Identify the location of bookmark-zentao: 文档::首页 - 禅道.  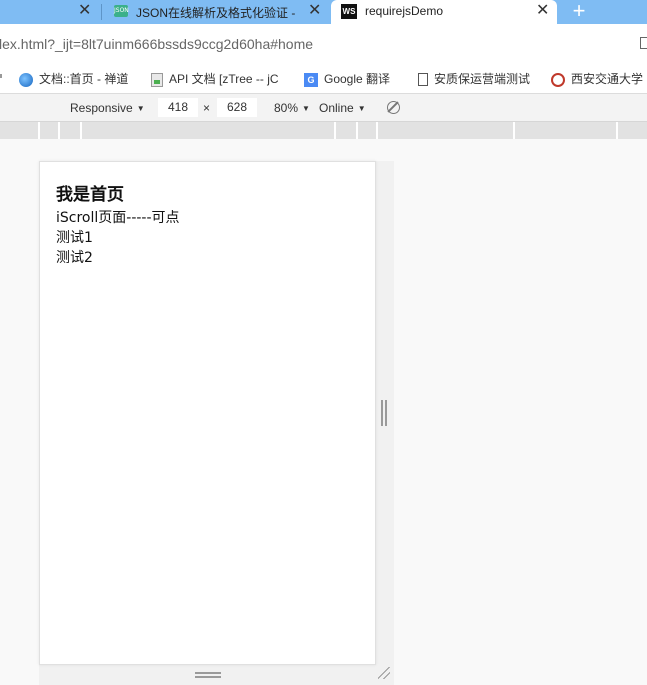
(73, 78).